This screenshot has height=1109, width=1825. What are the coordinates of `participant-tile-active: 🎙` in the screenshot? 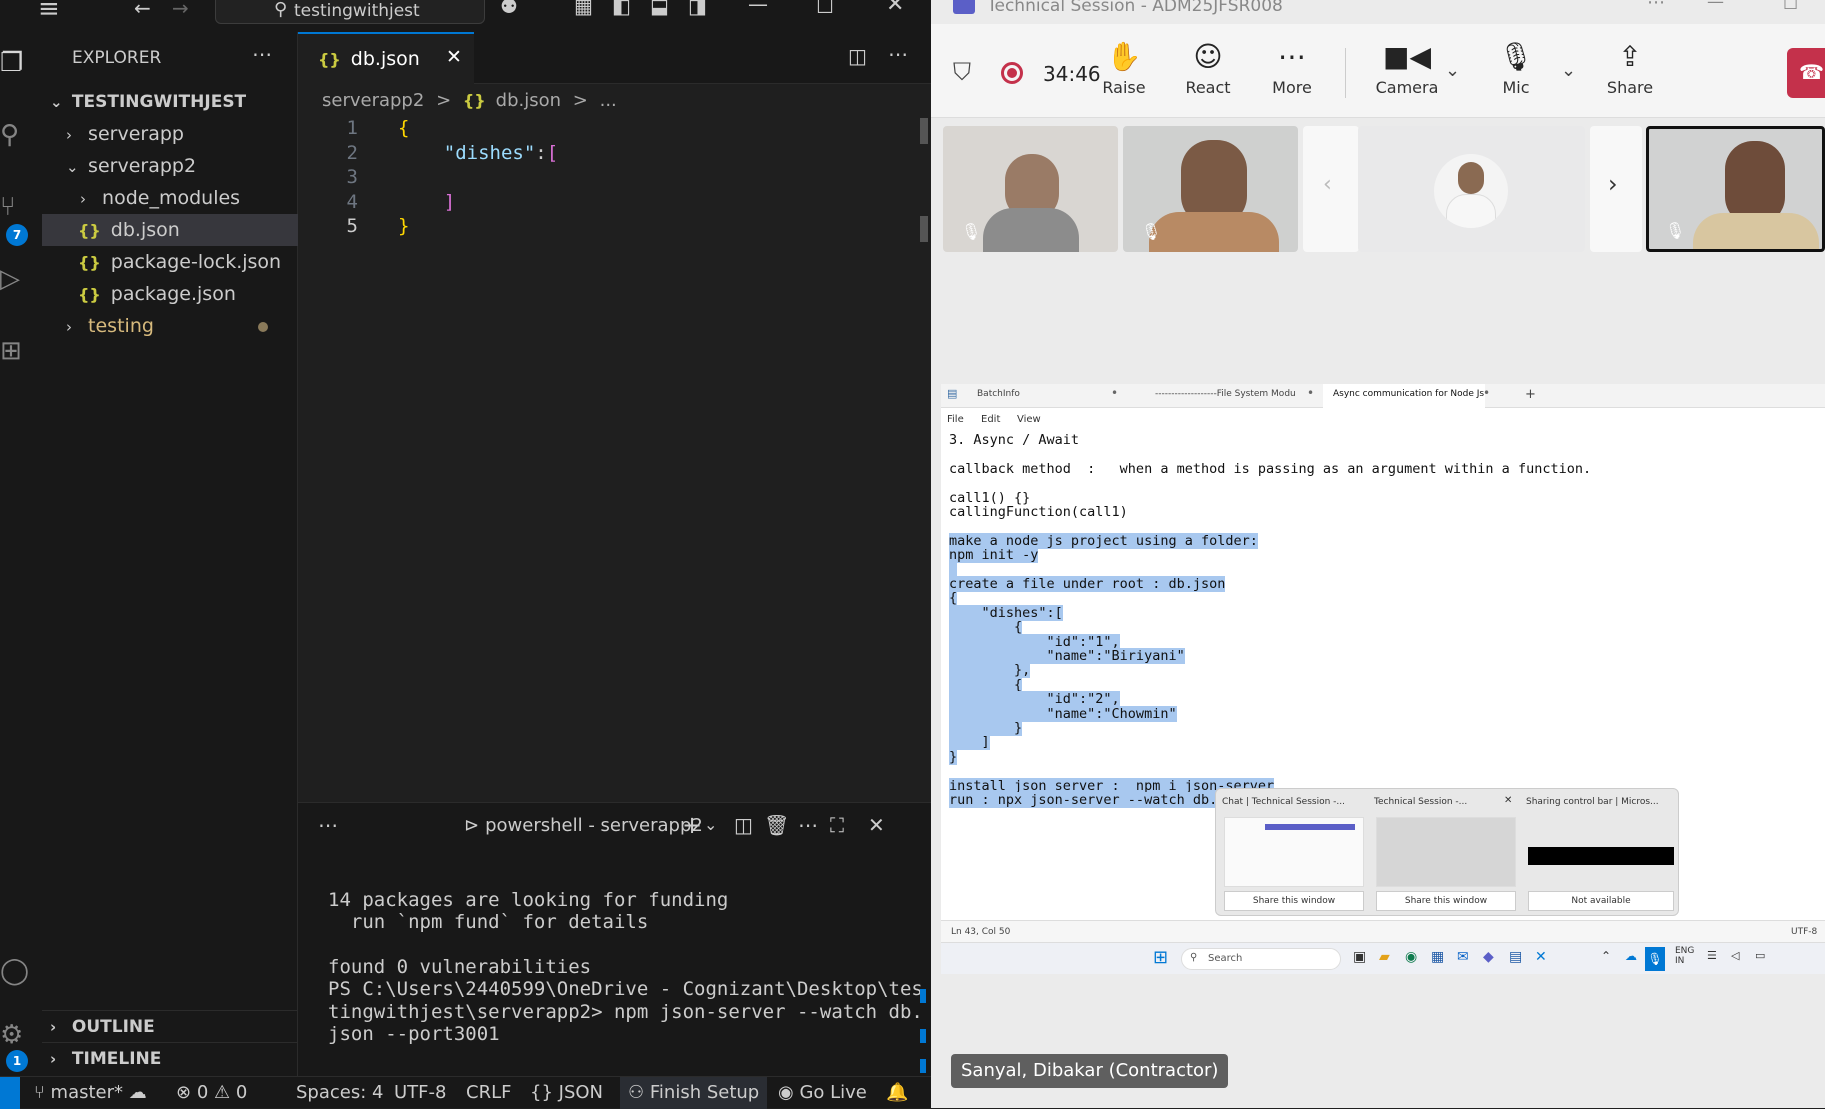 It's located at (1735, 189).